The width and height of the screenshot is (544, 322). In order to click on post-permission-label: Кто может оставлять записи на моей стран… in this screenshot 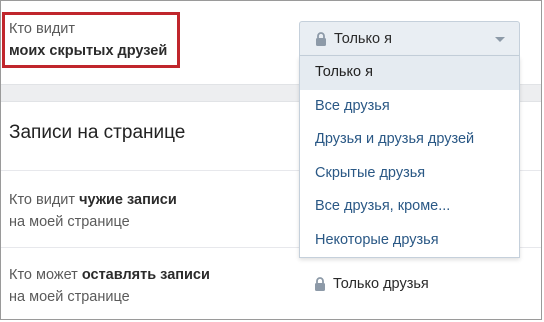, I will do `click(109, 286)`.